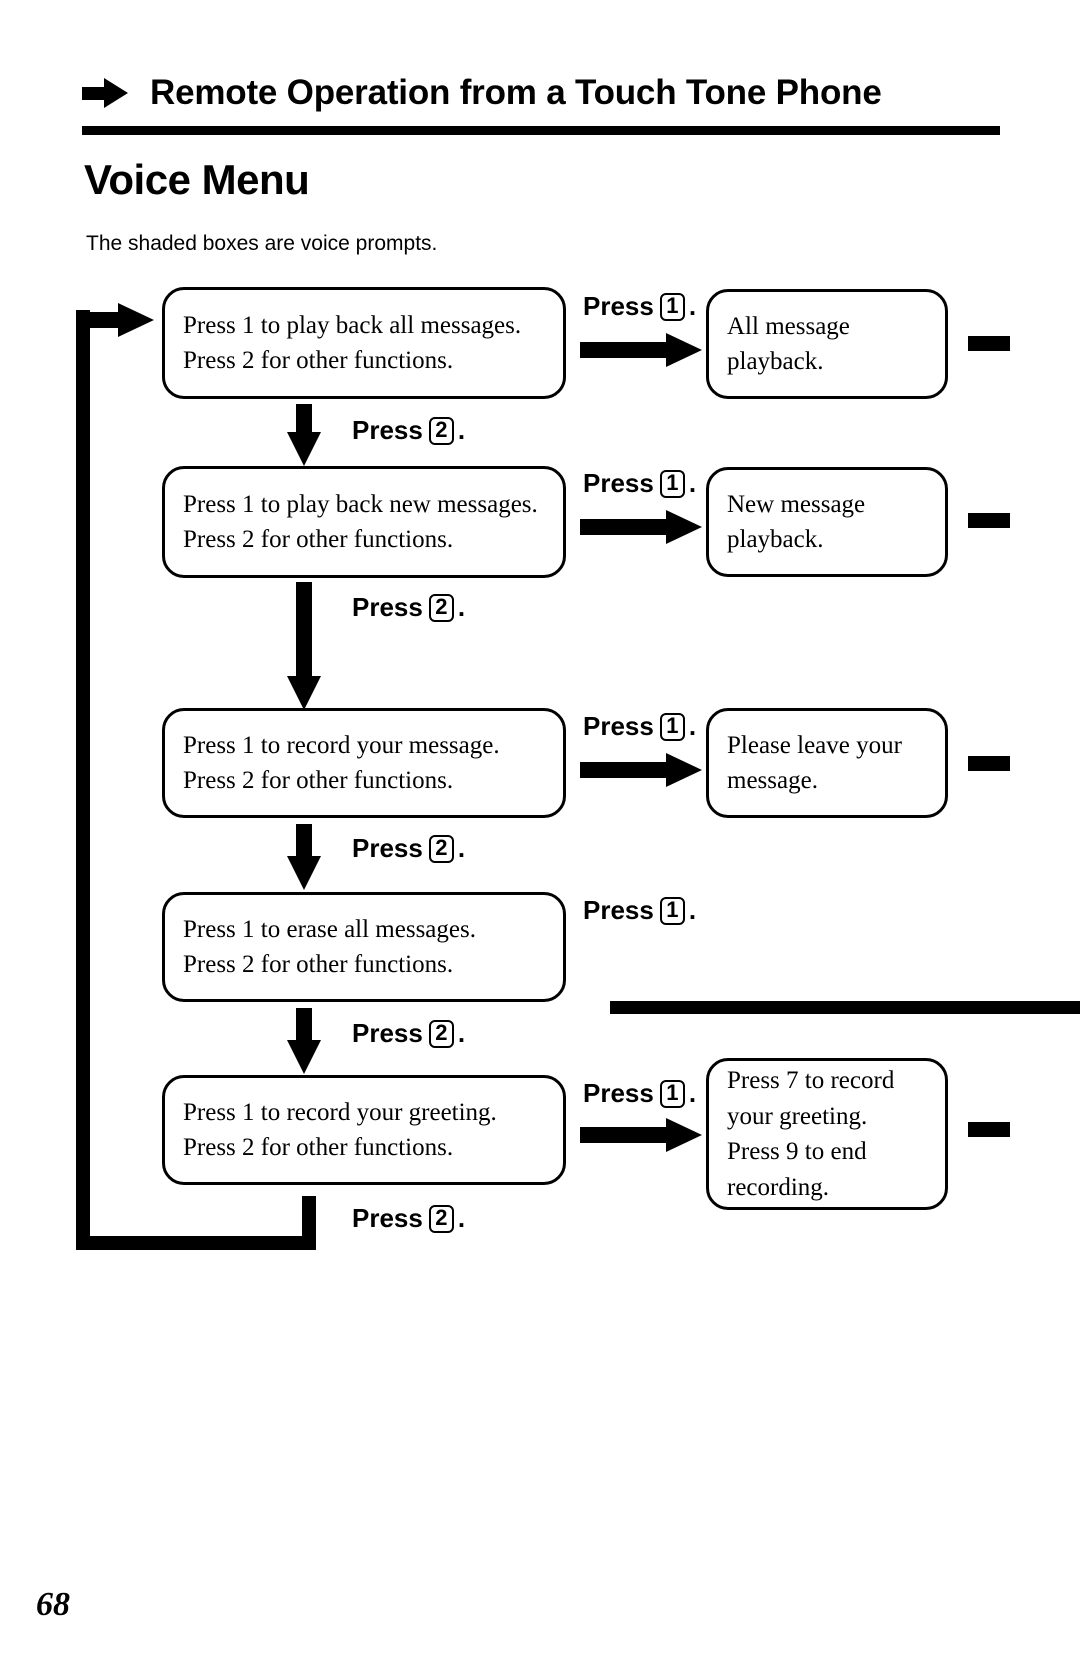 The image size is (1080, 1672). What do you see at coordinates (989, 763) in the screenshot?
I see `edge-cut-stub-row3` at bounding box center [989, 763].